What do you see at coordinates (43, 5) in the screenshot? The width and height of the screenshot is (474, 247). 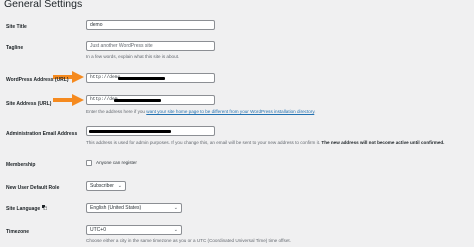 I see `page-title: General Settings` at bounding box center [43, 5].